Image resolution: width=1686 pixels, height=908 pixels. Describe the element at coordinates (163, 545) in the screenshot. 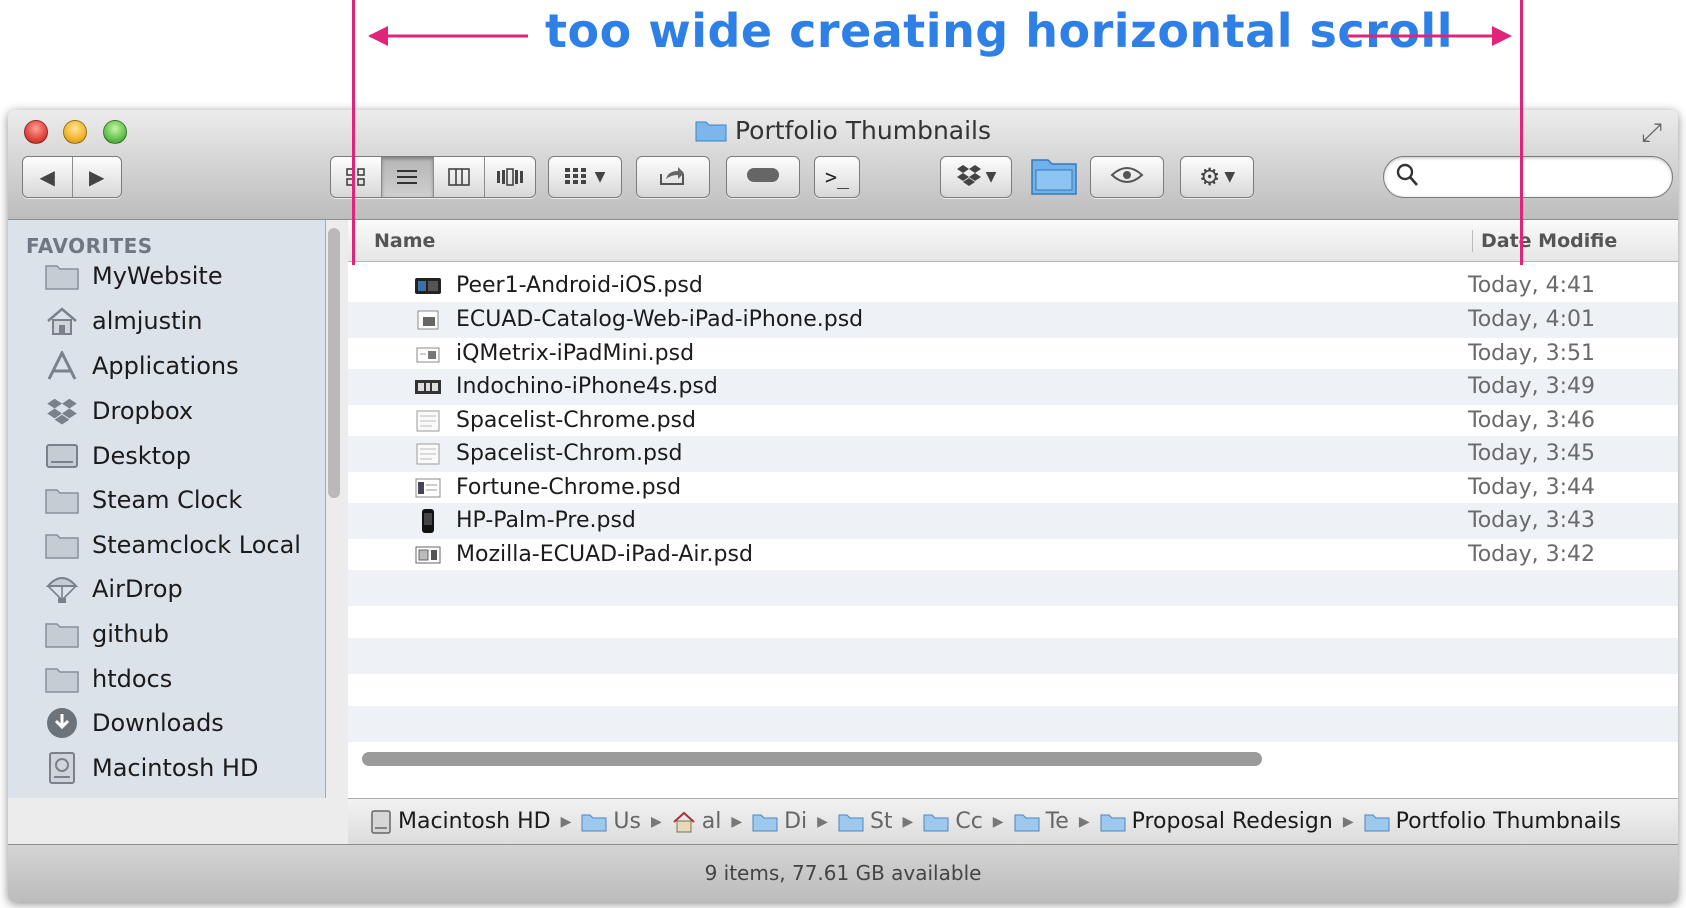

I see `sidebar-item-steamclock-local: Steamclock Local` at that location.